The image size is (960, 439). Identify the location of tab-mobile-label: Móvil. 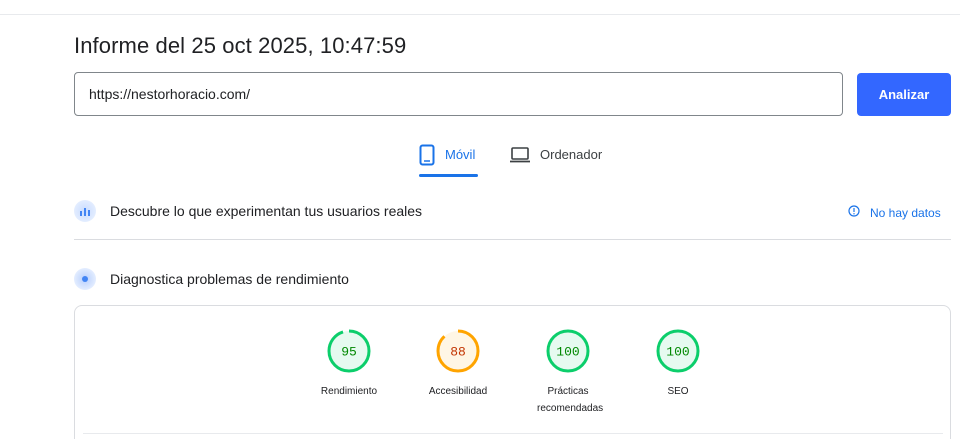
(460, 154).